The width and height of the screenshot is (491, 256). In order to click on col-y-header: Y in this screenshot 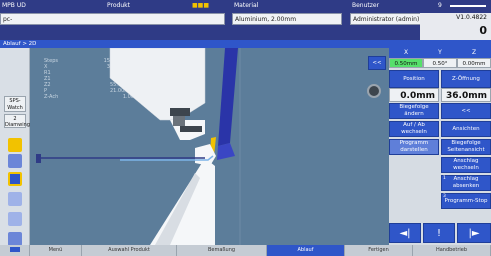, I will do `click(440, 53)`.